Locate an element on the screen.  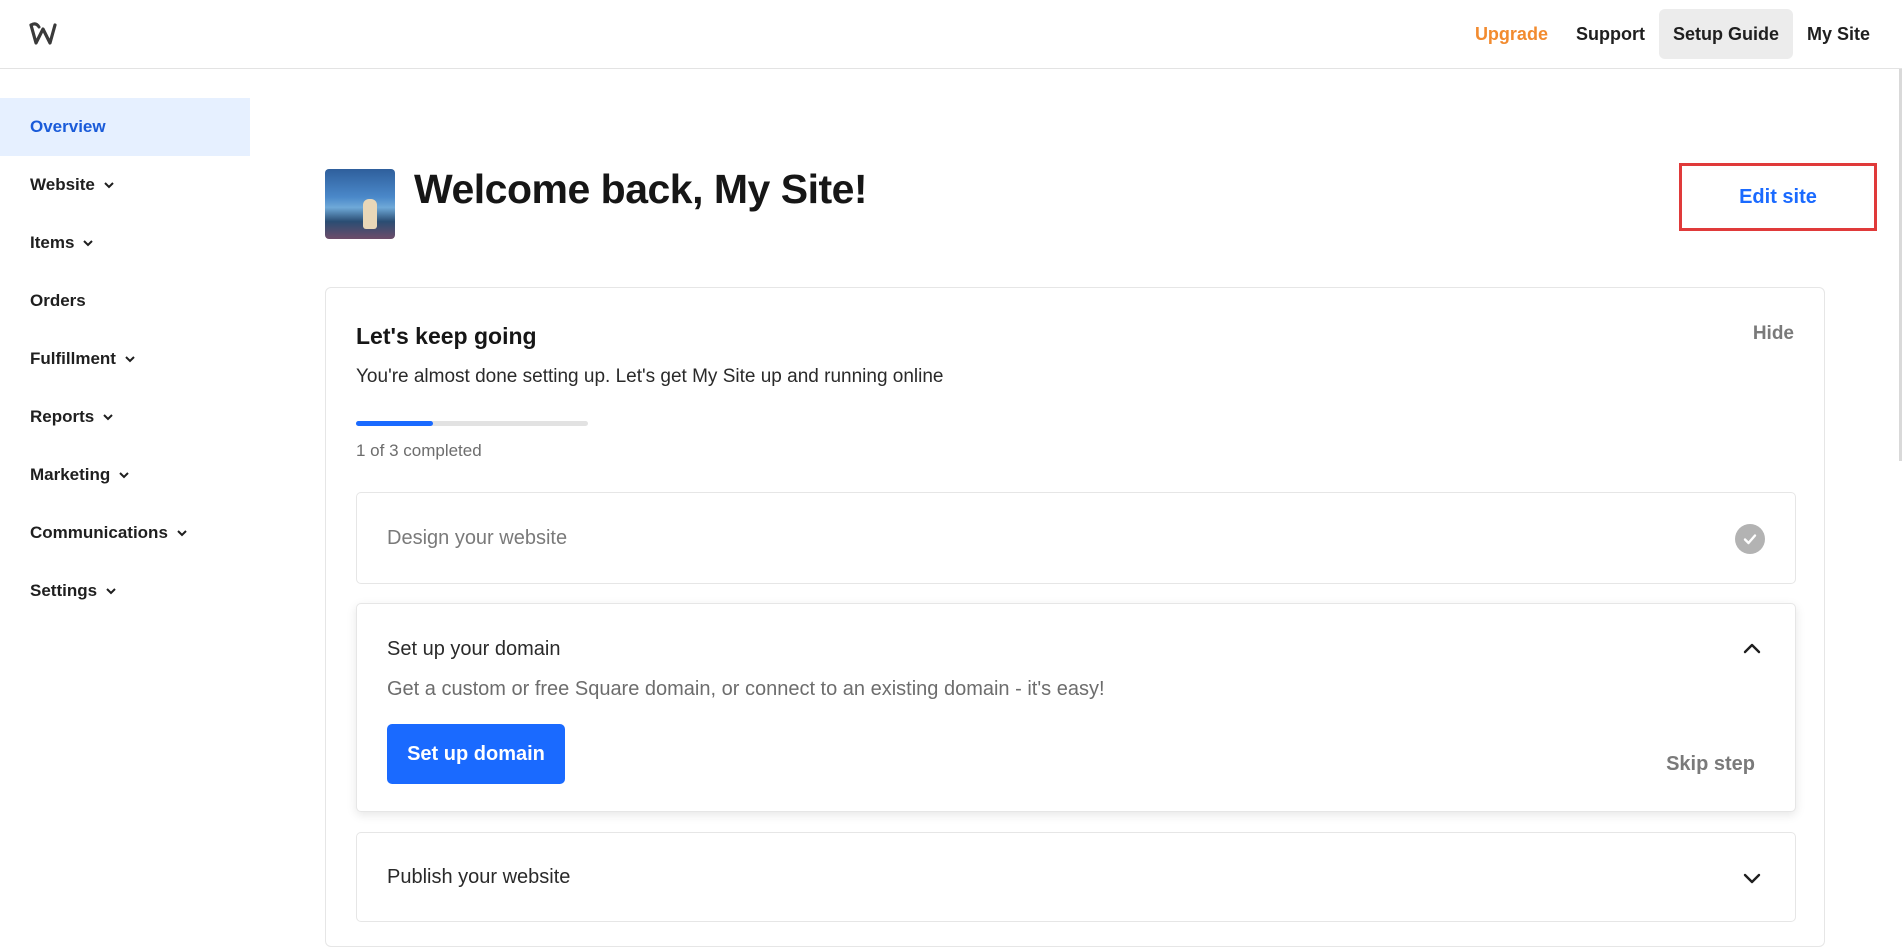
sidebar-item-label: Marketing is located at coordinates (70, 474).